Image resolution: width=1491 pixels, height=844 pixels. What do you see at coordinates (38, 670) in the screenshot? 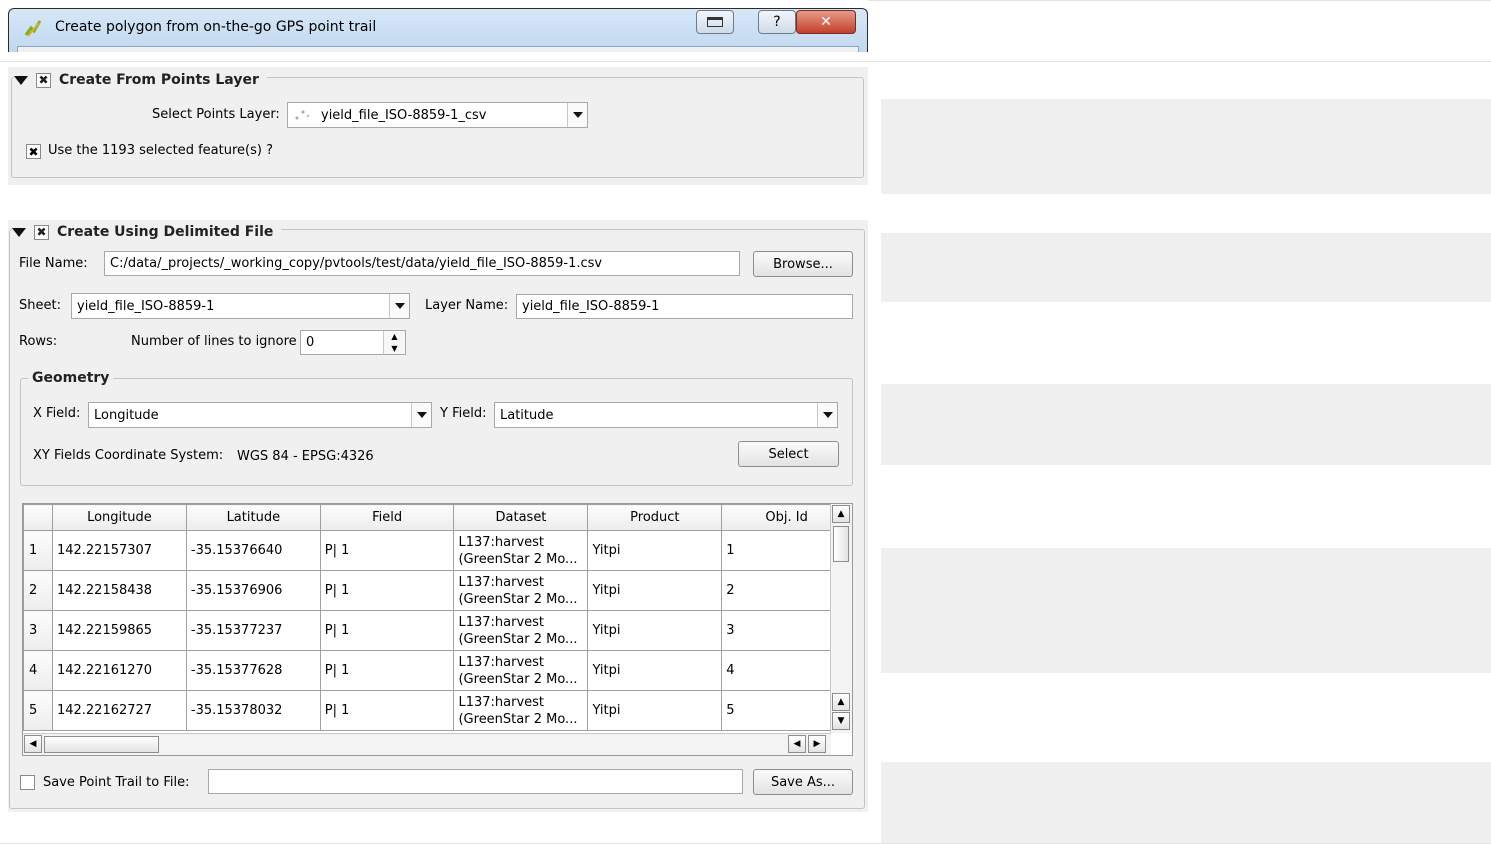
I see `row-number: 4` at bounding box center [38, 670].